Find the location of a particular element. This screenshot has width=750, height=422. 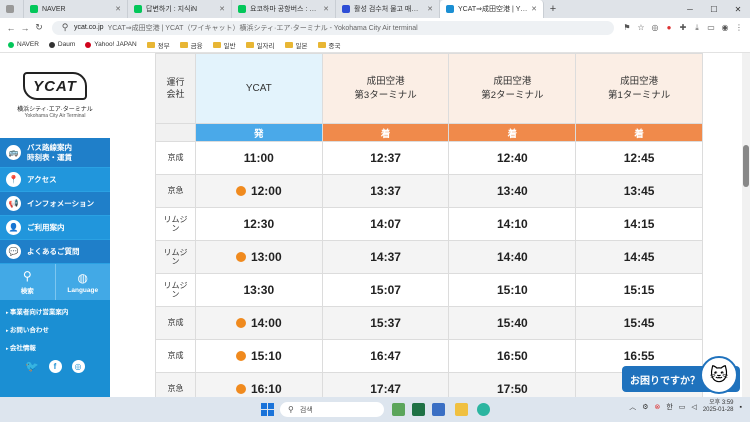

browser-taskbar-icon is located at coordinates (483, 409).